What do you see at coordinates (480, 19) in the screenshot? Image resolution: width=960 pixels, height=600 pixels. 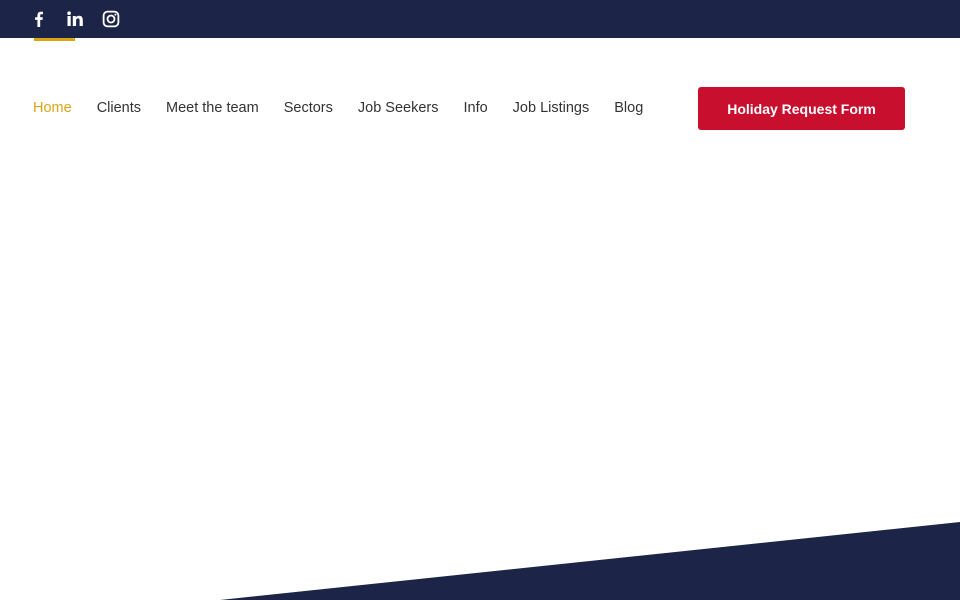 I see `top-bar` at bounding box center [480, 19].